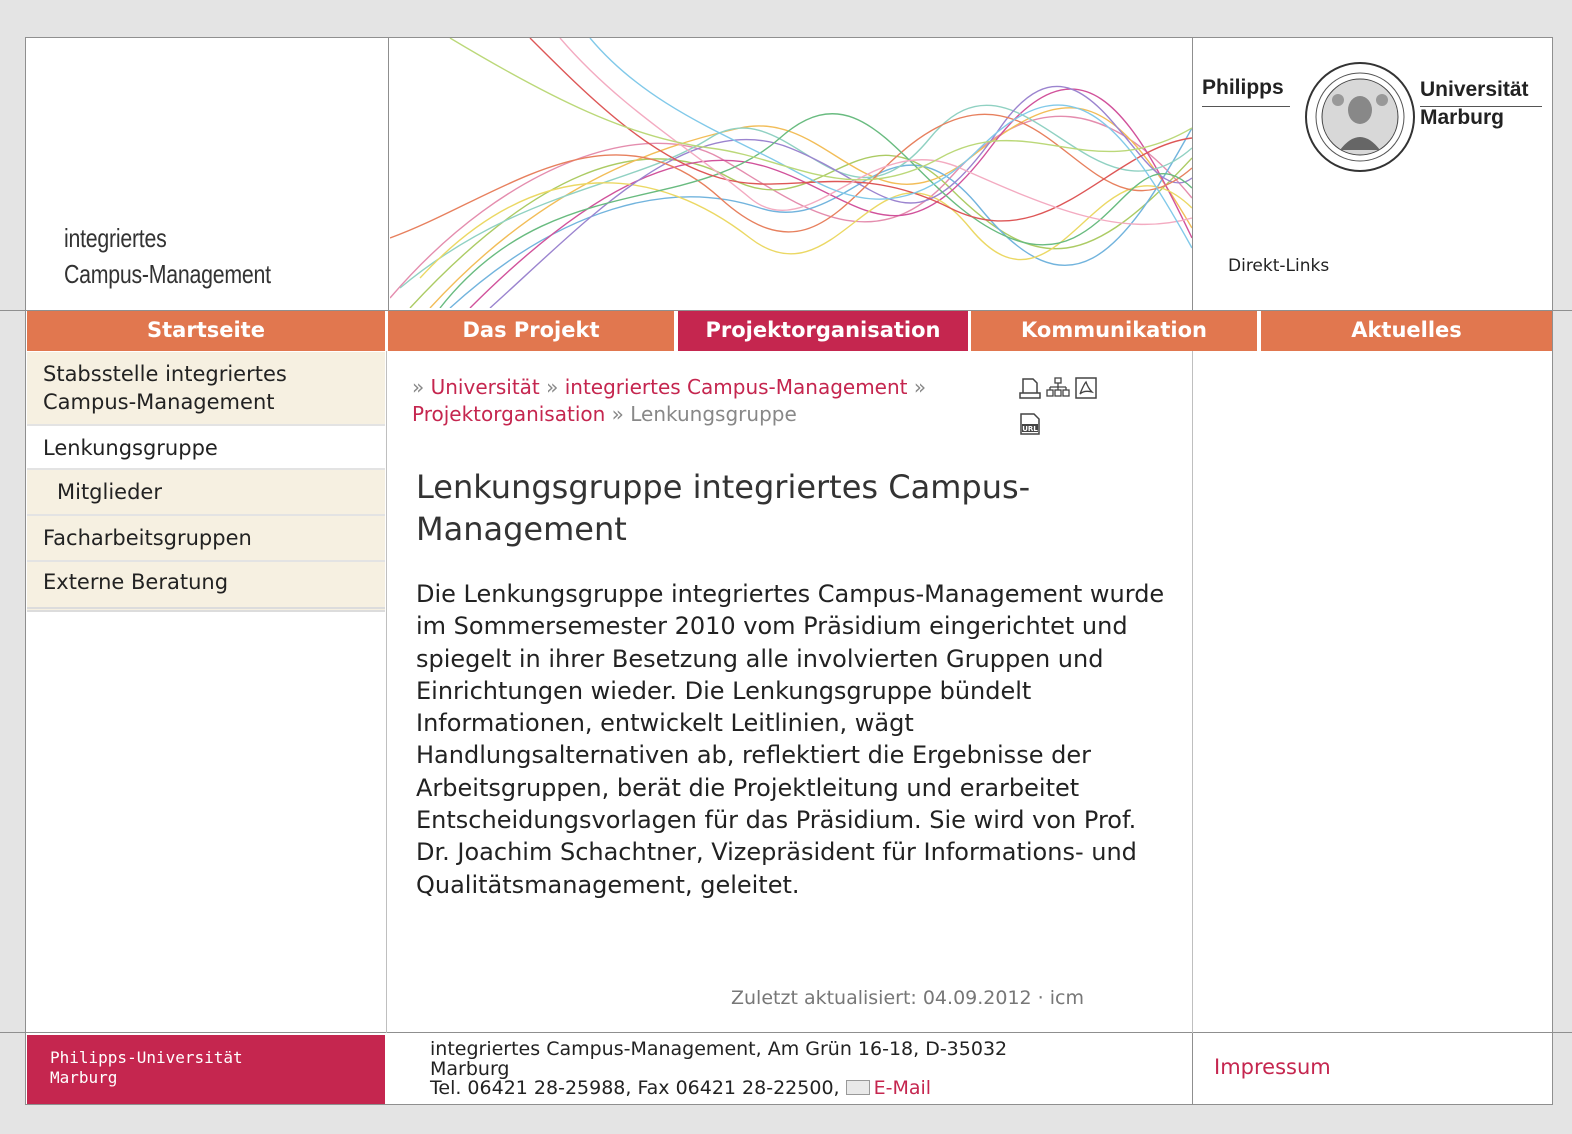 This screenshot has height=1134, width=1572. What do you see at coordinates (386, 692) in the screenshot?
I see `content-divider-left` at bounding box center [386, 692].